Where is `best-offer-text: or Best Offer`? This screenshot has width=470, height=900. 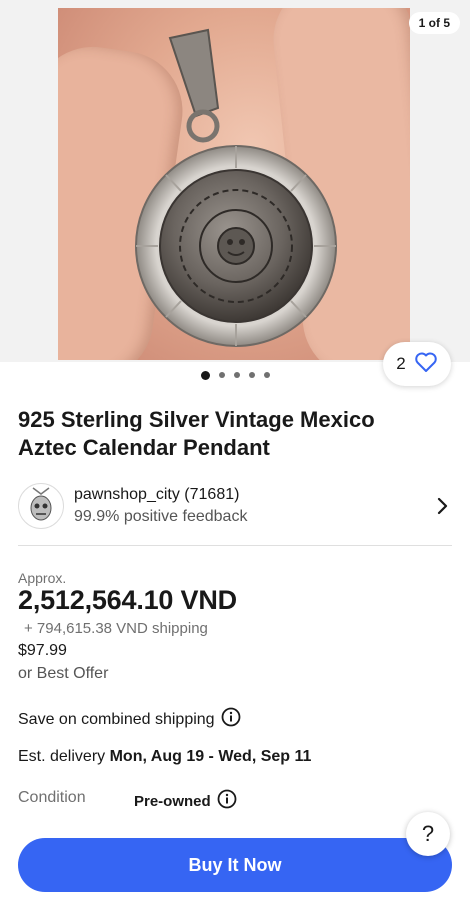 best-offer-text: or Best Offer is located at coordinates (63, 673).